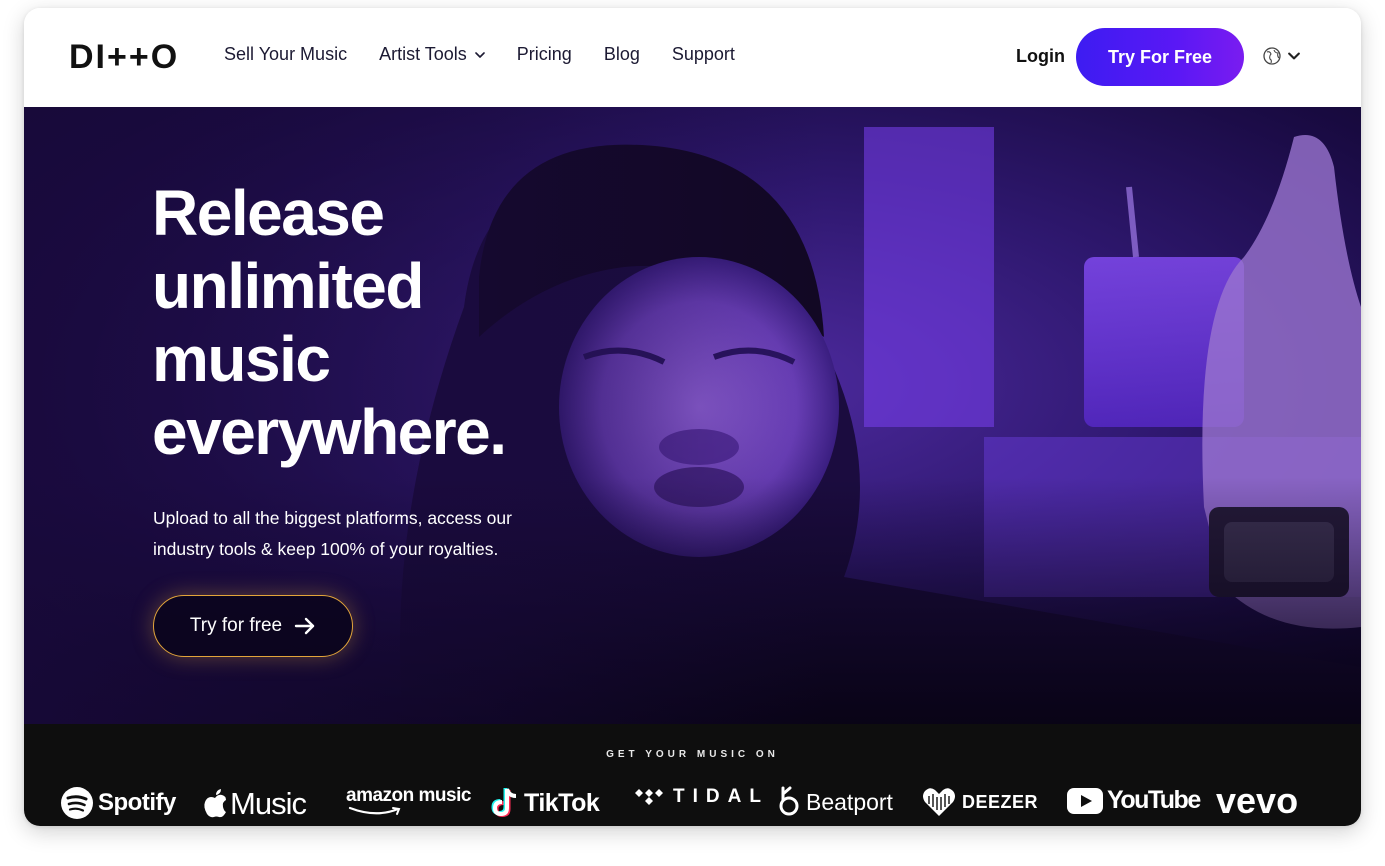 Image resolution: width=1385 pixels, height=866 pixels. Describe the element at coordinates (721, 796) in the screenshot. I see `tidal-text: TIDAL` at that location.